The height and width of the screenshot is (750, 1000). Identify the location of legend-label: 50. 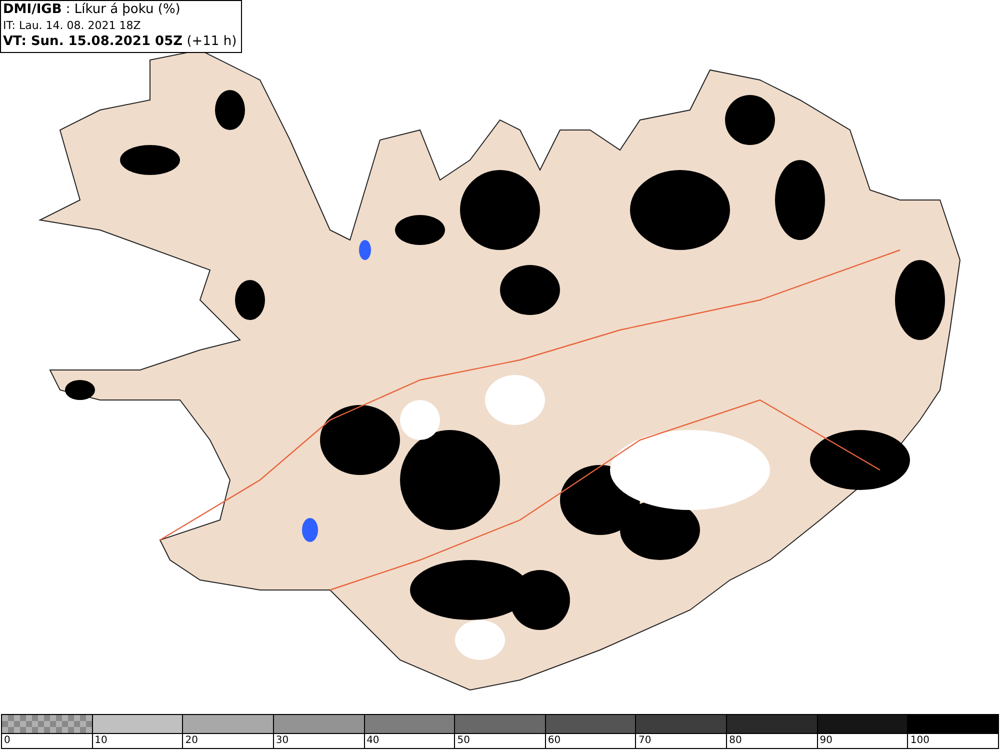
(463, 740).